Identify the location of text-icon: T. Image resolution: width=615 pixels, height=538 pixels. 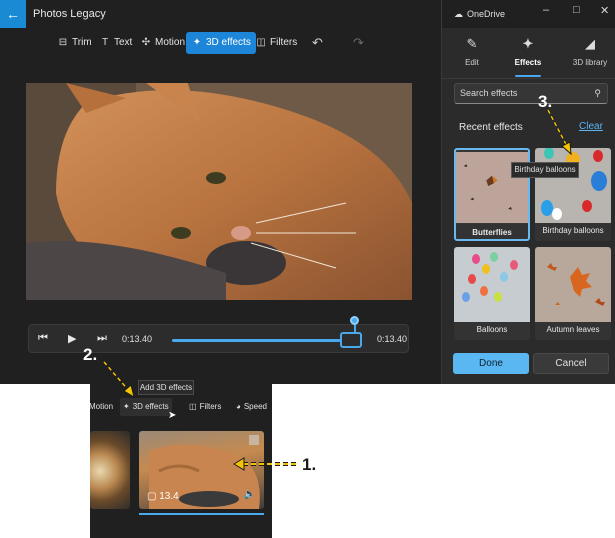
(105, 42).